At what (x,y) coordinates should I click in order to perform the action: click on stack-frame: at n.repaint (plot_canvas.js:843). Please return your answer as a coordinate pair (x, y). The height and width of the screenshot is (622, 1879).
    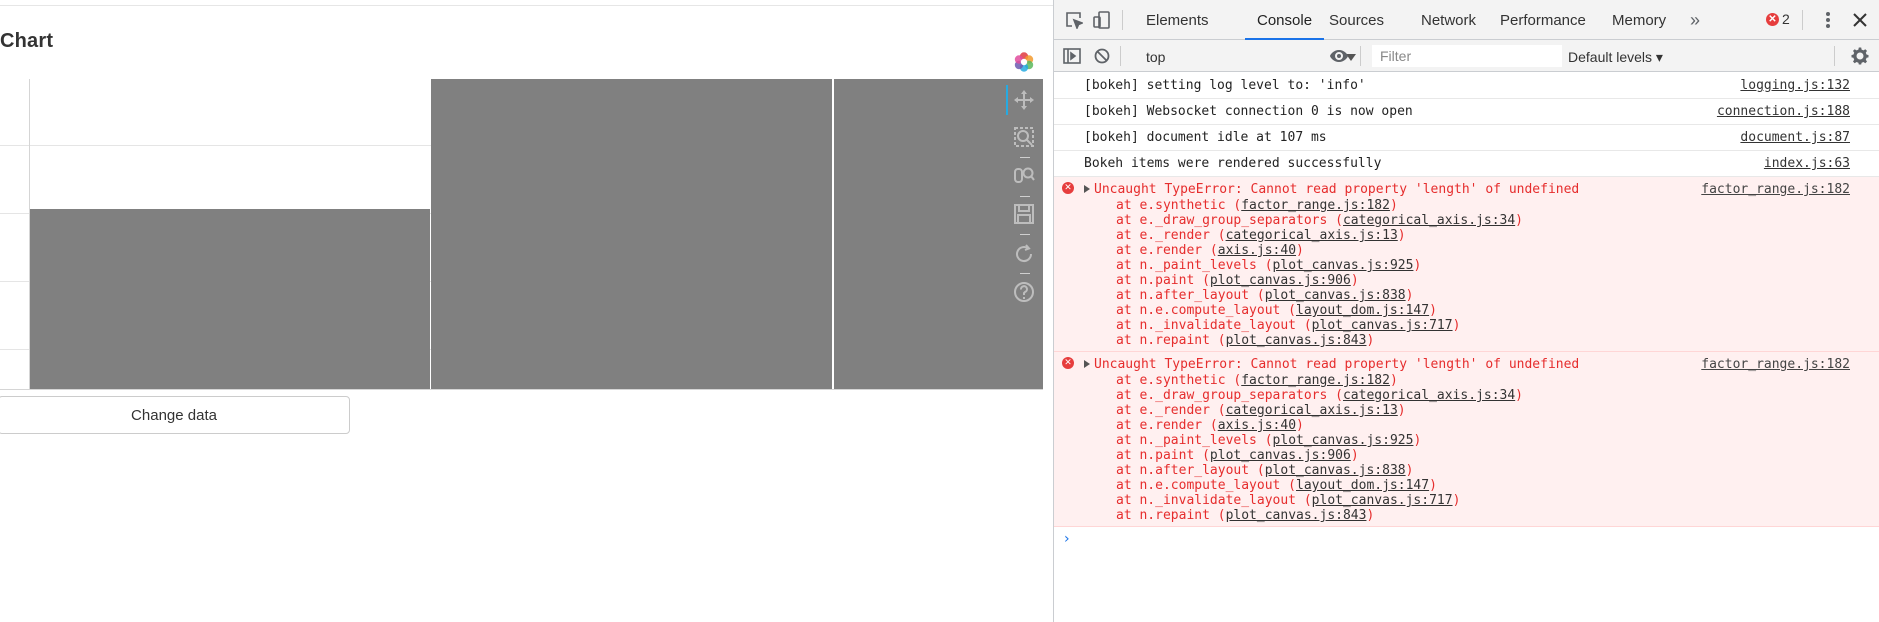
    Looking at the image, I should click on (1462, 340).